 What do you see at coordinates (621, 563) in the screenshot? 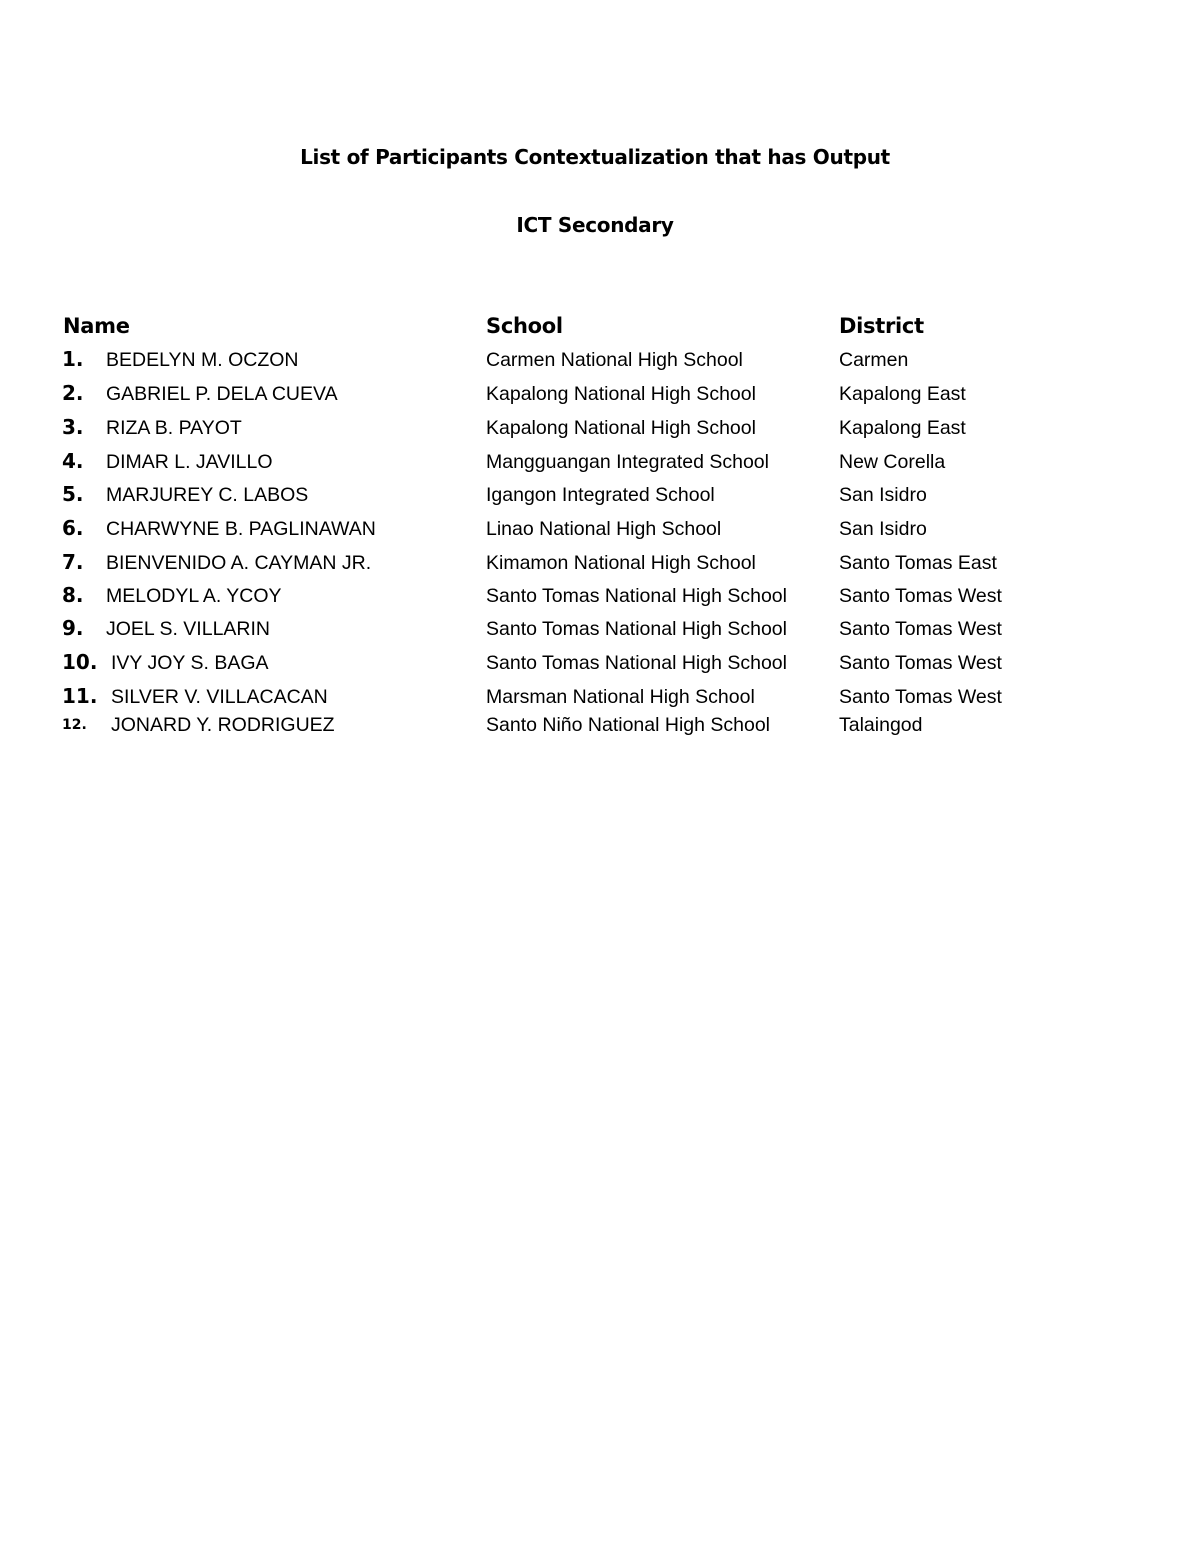
I see `participant-school: Kimamon National High School` at bounding box center [621, 563].